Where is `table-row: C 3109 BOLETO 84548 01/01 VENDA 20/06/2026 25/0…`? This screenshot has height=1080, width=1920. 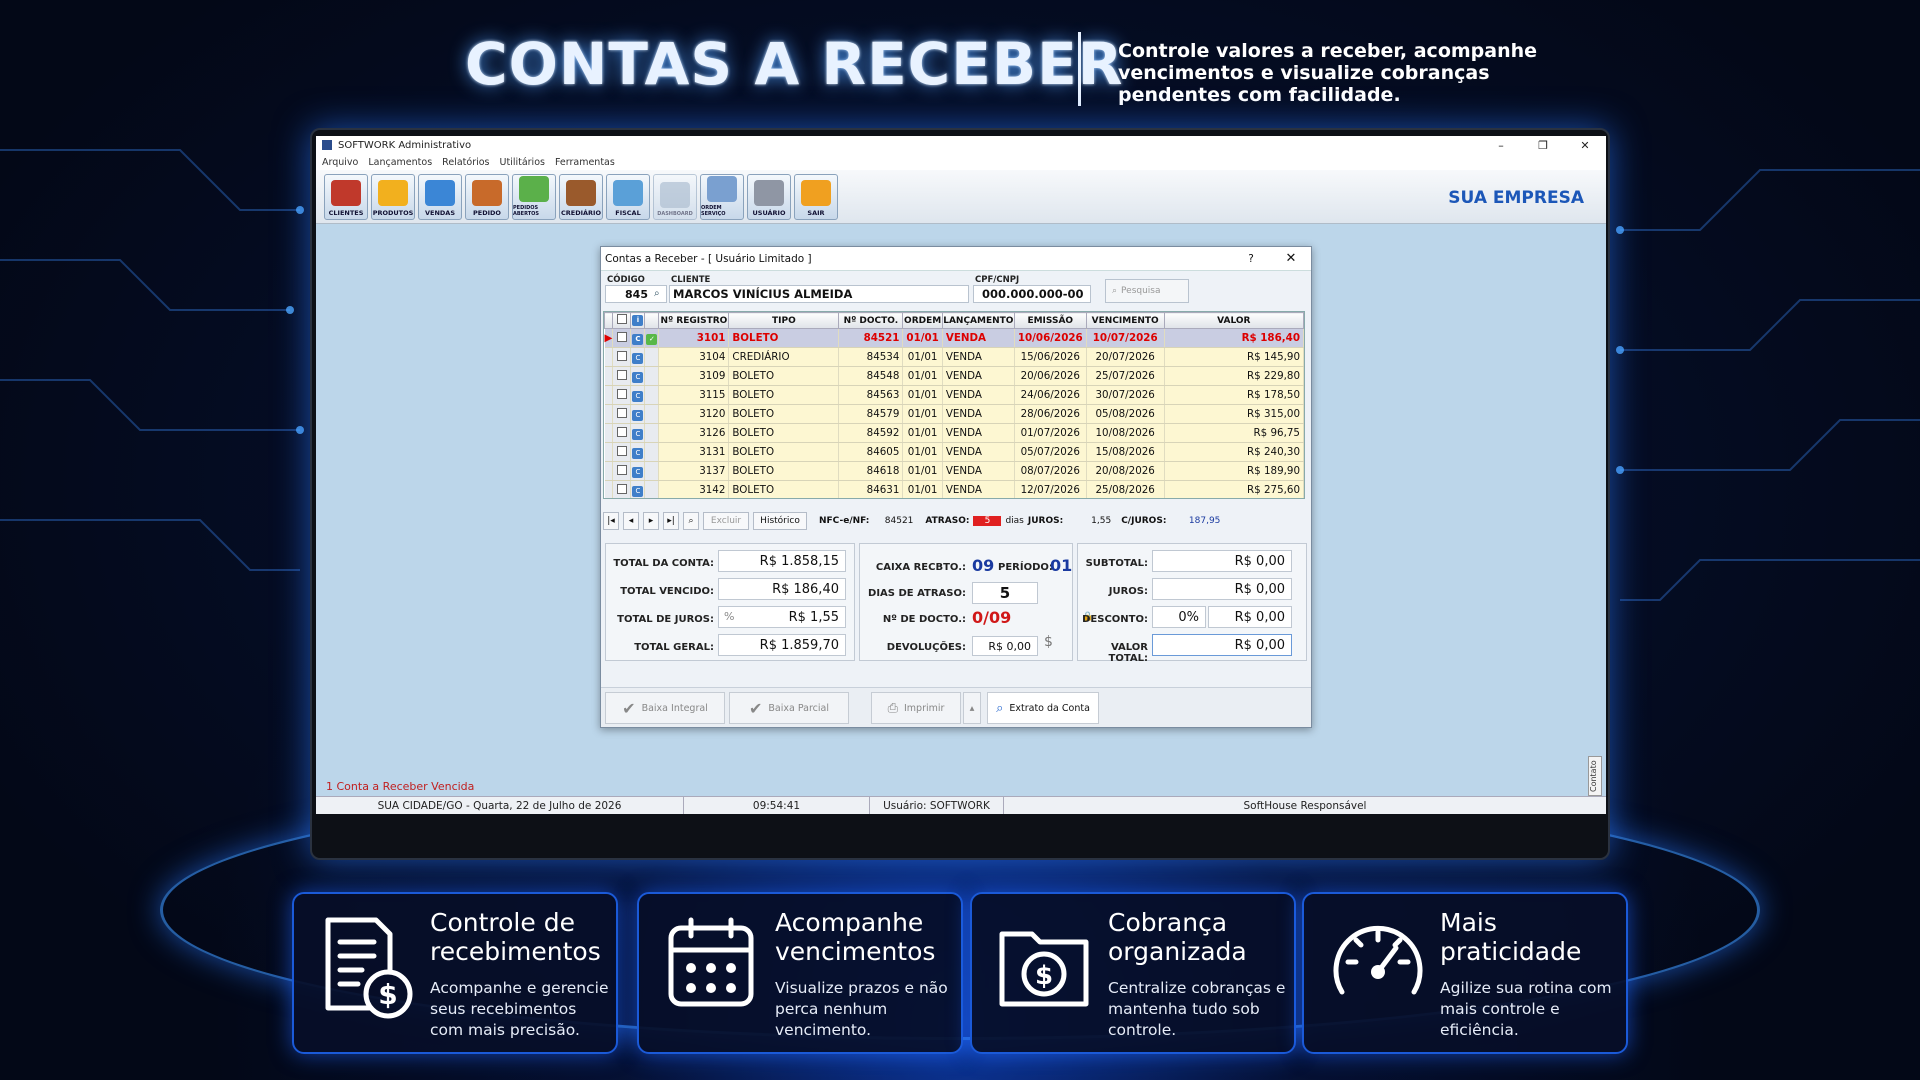 table-row: C 3109 BOLETO 84548 01/01 VENDA 20/06/2026 25/0… is located at coordinates (954, 376).